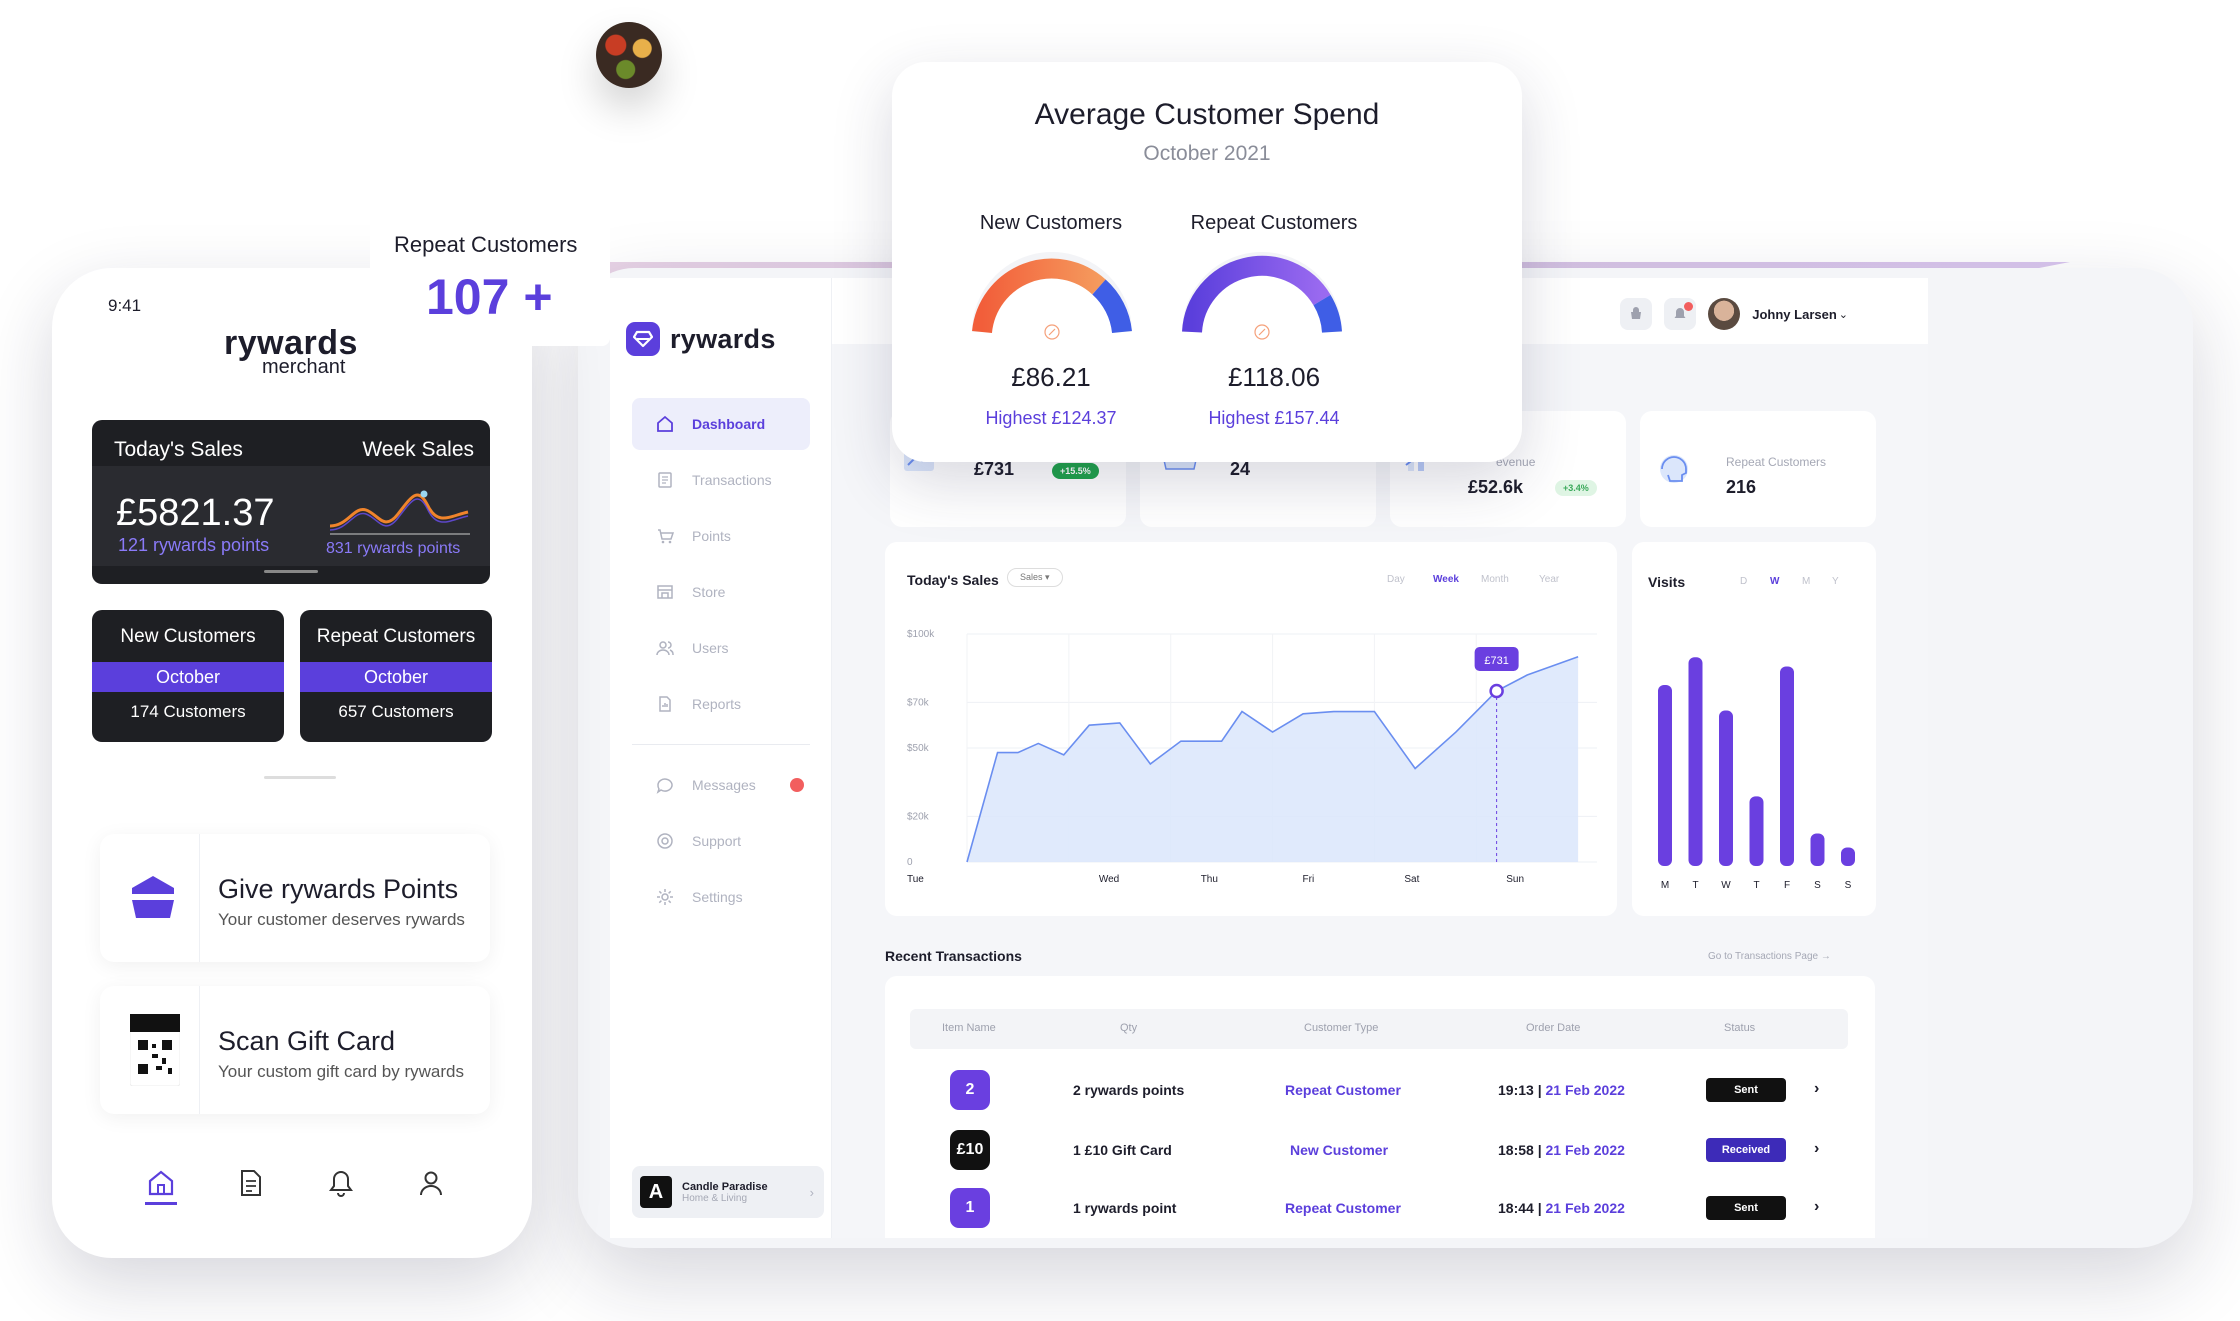  I want to click on kpi-change-badge: +3.4%, so click(1576, 488).